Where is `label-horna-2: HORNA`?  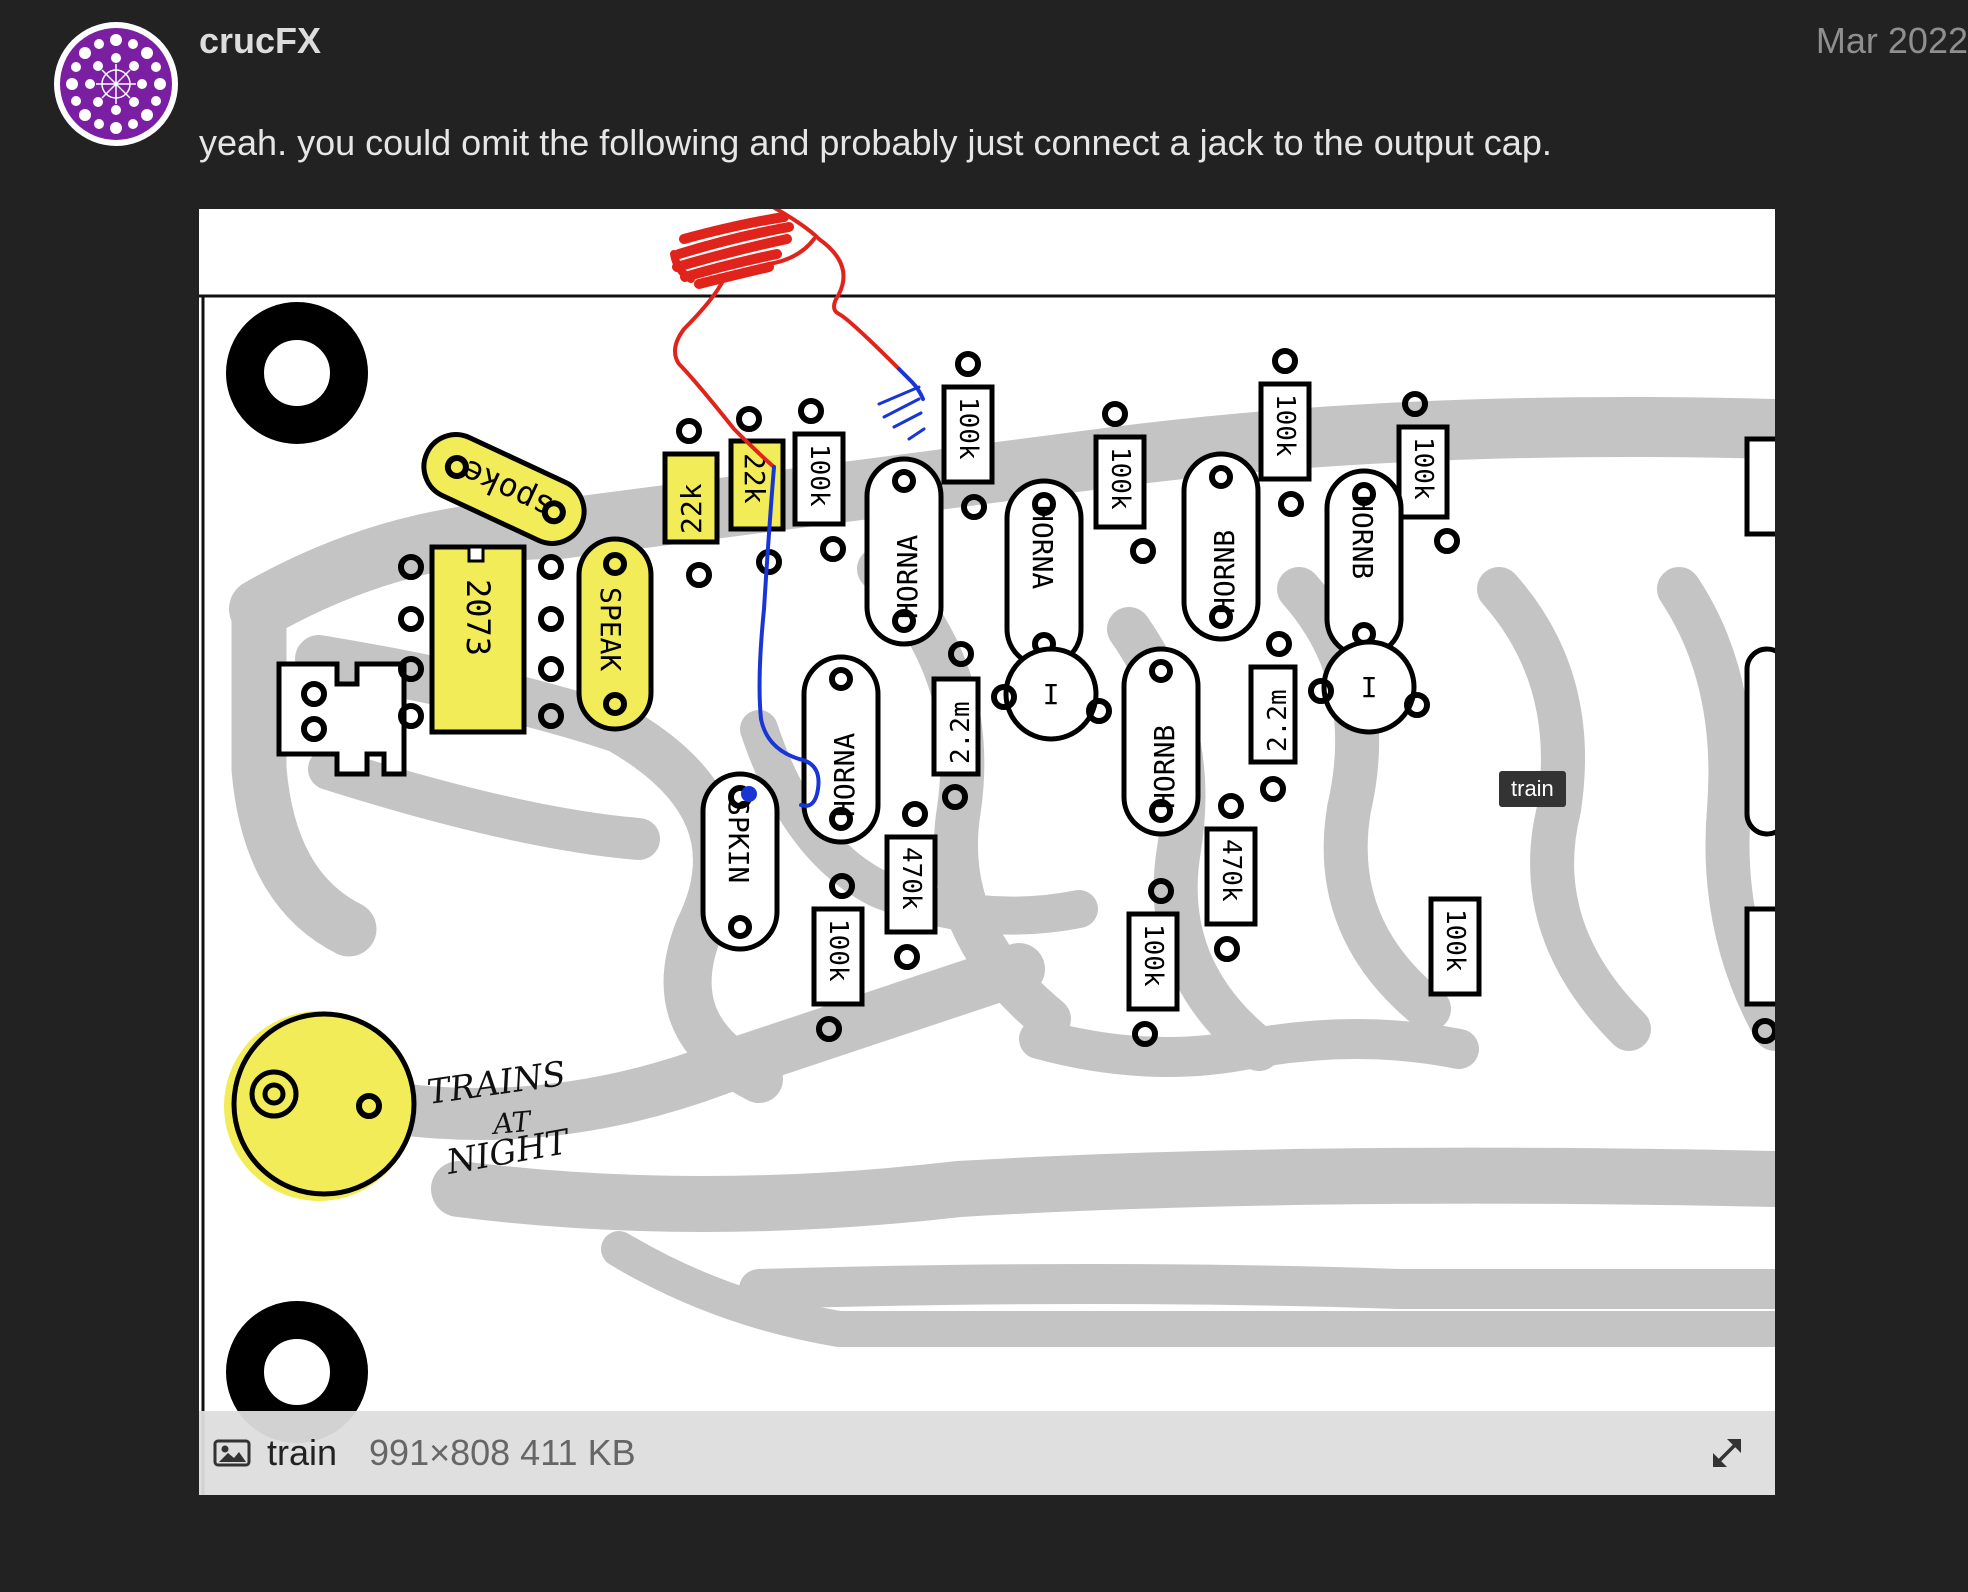
label-horna-2: HORNA is located at coordinates (1042, 547).